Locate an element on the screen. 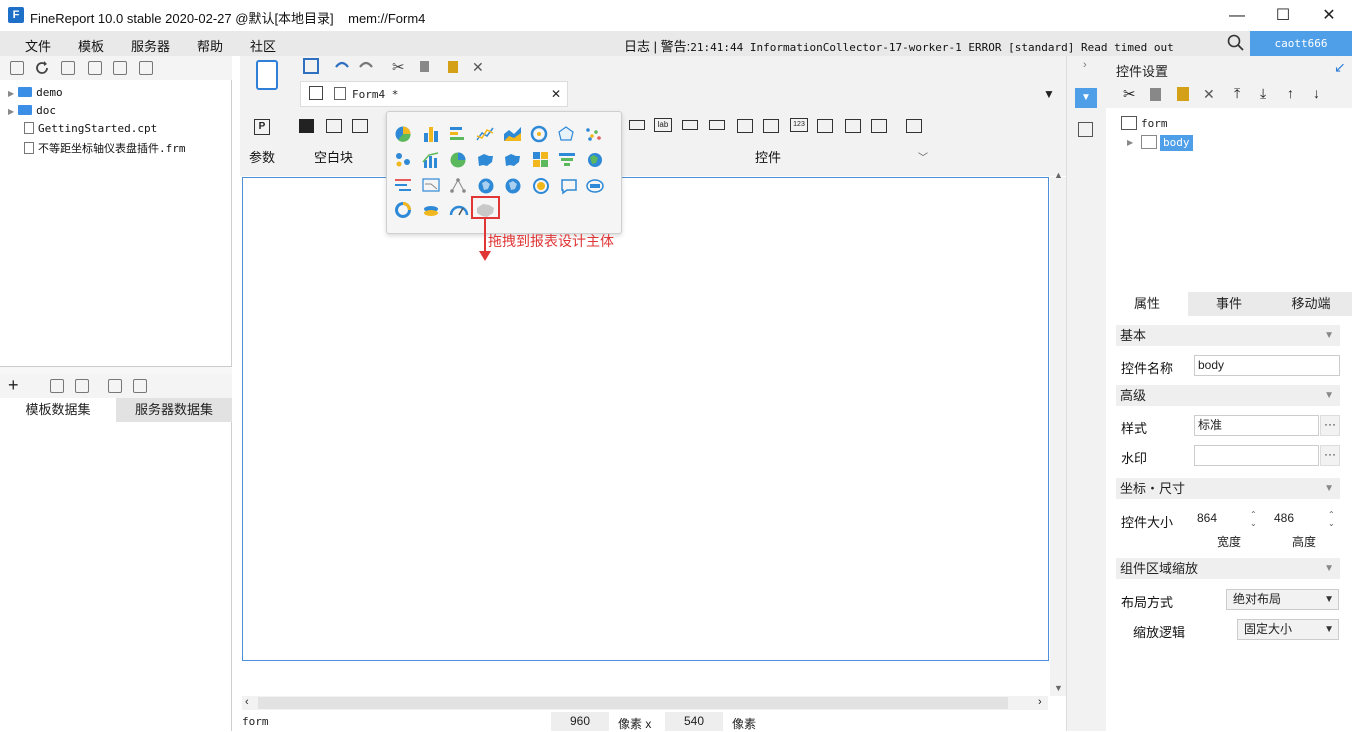  section-coords: 坐标・尺寸 ▼ is located at coordinates (1228, 488).